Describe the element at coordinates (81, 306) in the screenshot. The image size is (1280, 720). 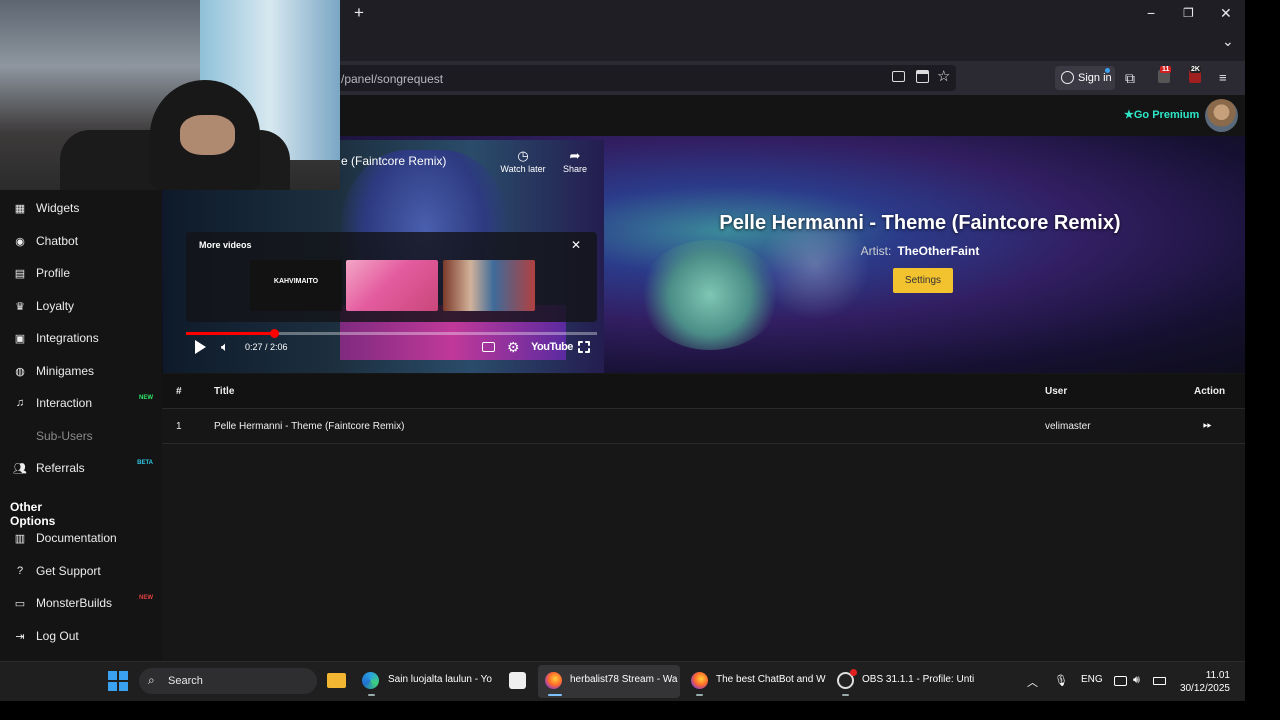
I see `sidebar-item-loyalty: ♛ Loyalty` at that location.